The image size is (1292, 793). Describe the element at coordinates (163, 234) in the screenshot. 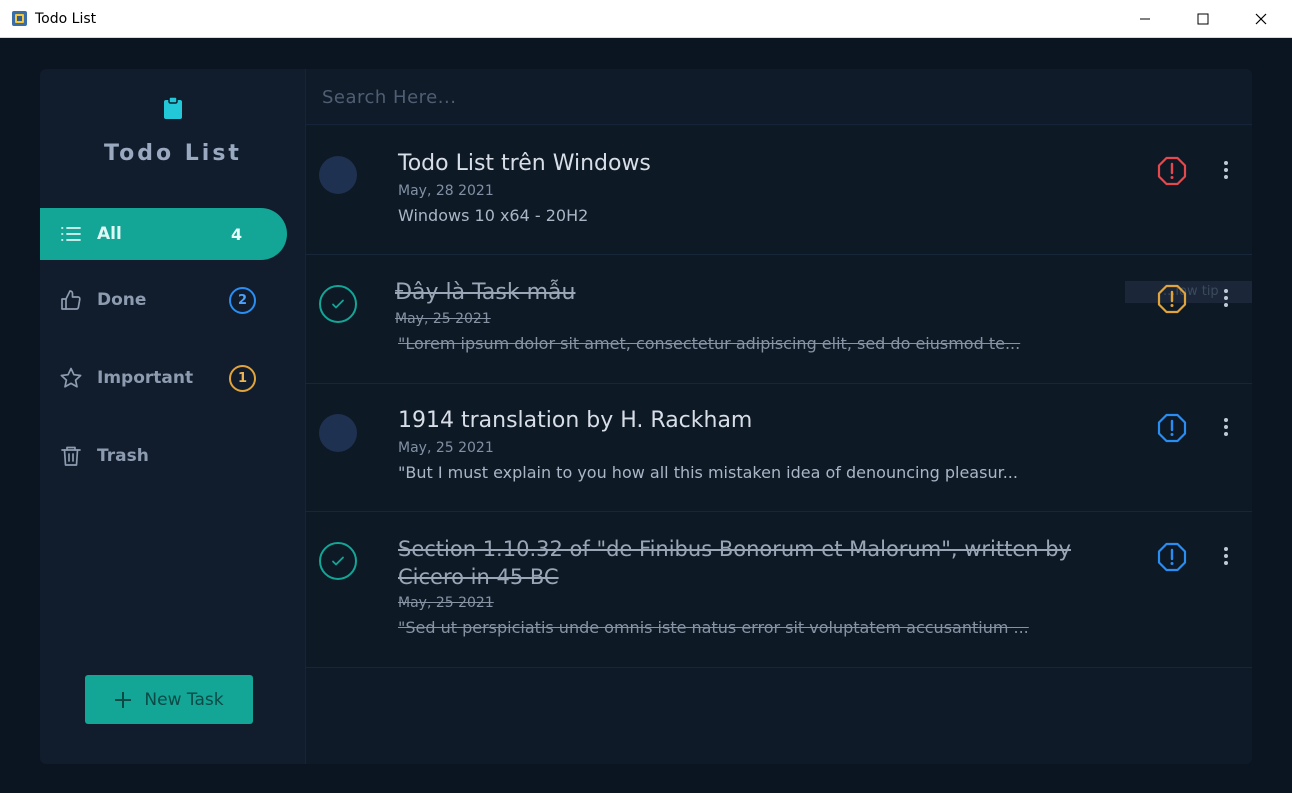

I see `sidebar-item-all: All 4` at that location.